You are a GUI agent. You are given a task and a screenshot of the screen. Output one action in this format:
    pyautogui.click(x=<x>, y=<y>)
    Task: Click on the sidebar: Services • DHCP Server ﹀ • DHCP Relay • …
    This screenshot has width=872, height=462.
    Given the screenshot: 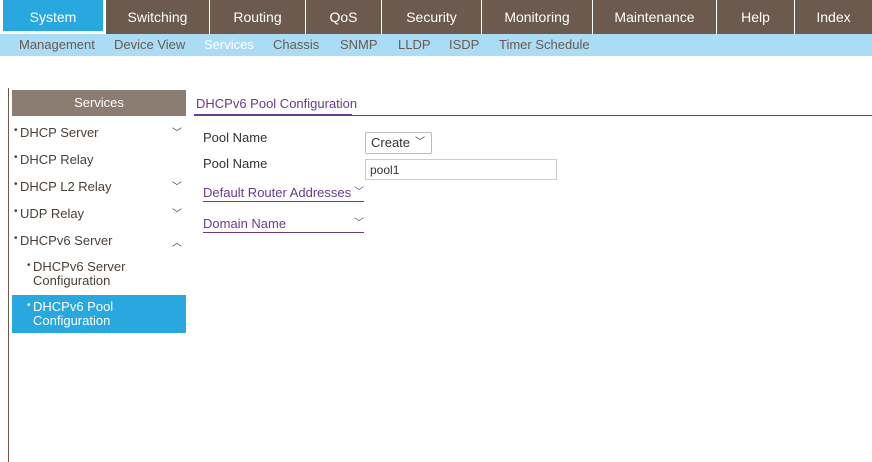 What is the action you would take?
    pyautogui.click(x=99, y=211)
    